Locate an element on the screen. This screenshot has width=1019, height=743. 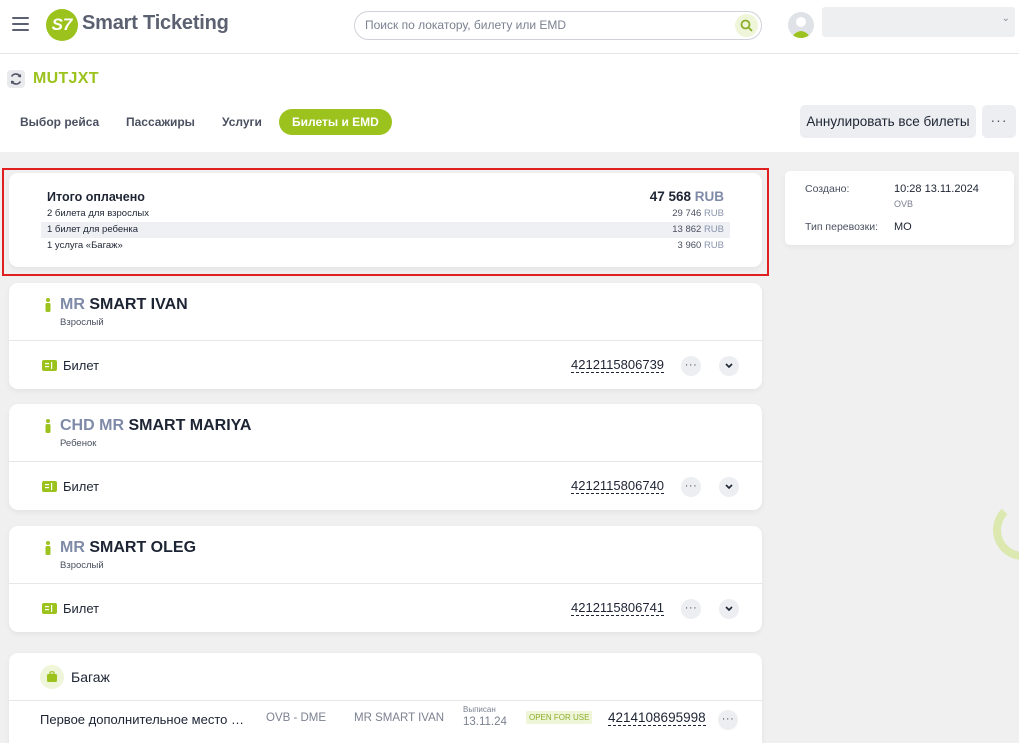
more-actions-button: ··· is located at coordinates (999, 121).